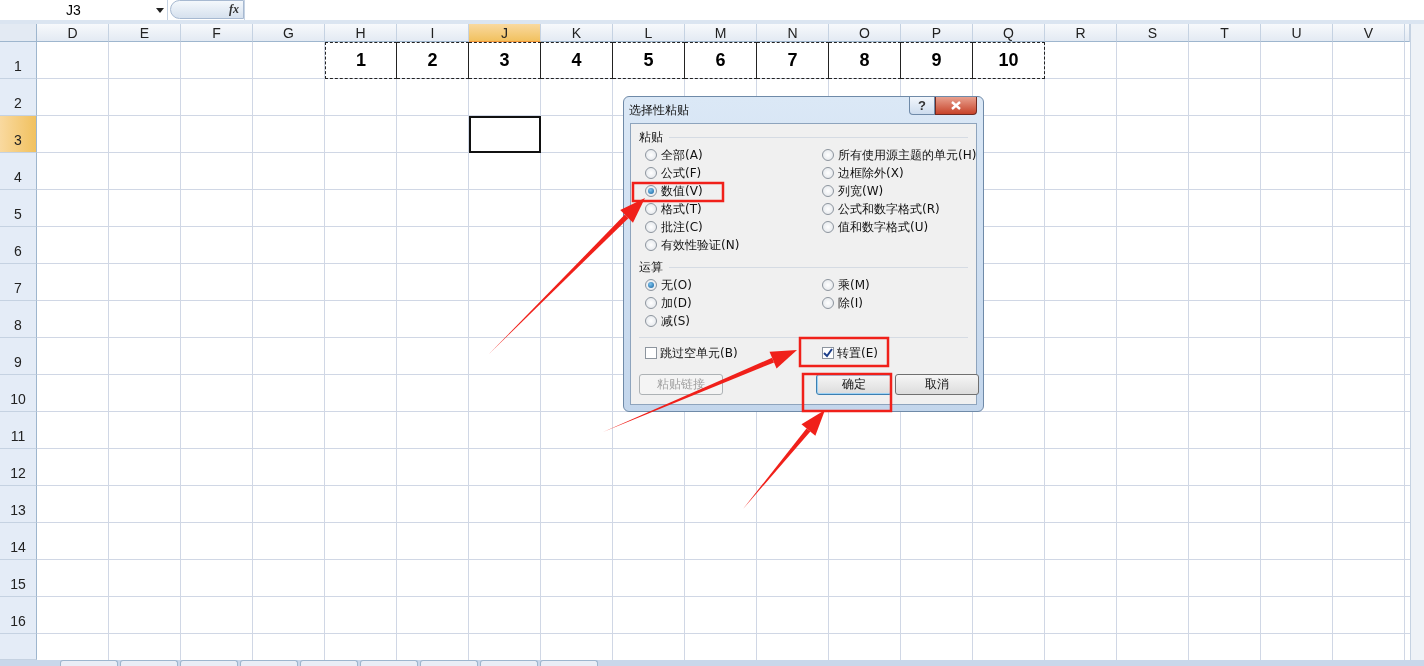 This screenshot has width=1424, height=666. I want to click on radio-option: 所有使用源主题的单元(H), so click(899, 155).